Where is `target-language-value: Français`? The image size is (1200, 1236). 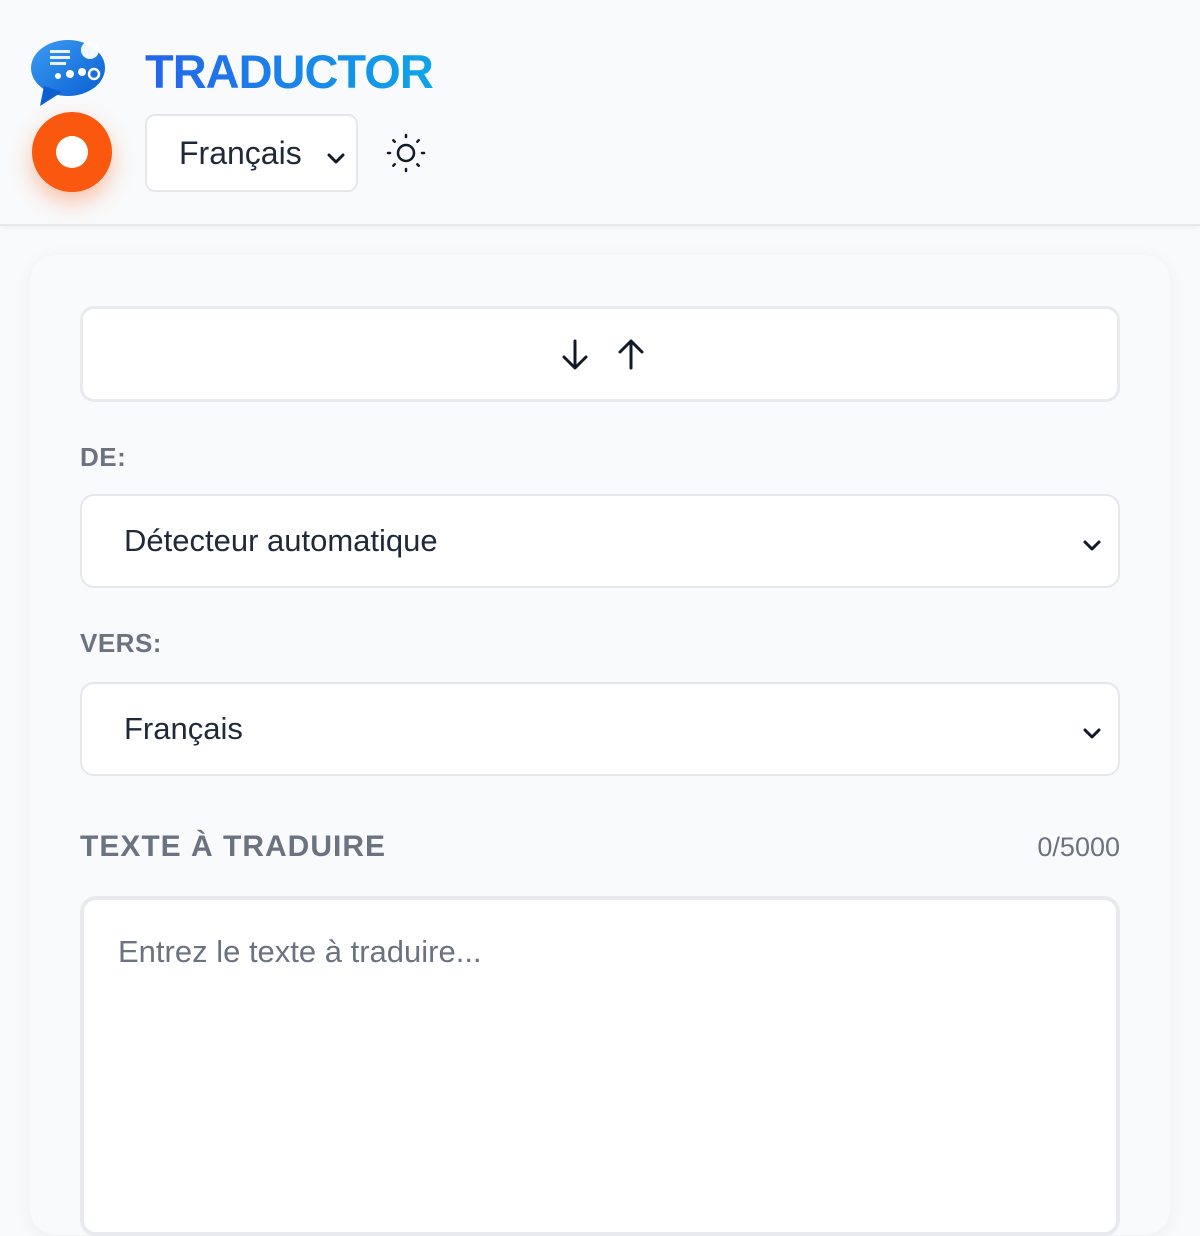
target-language-value: Français is located at coordinates (183, 728).